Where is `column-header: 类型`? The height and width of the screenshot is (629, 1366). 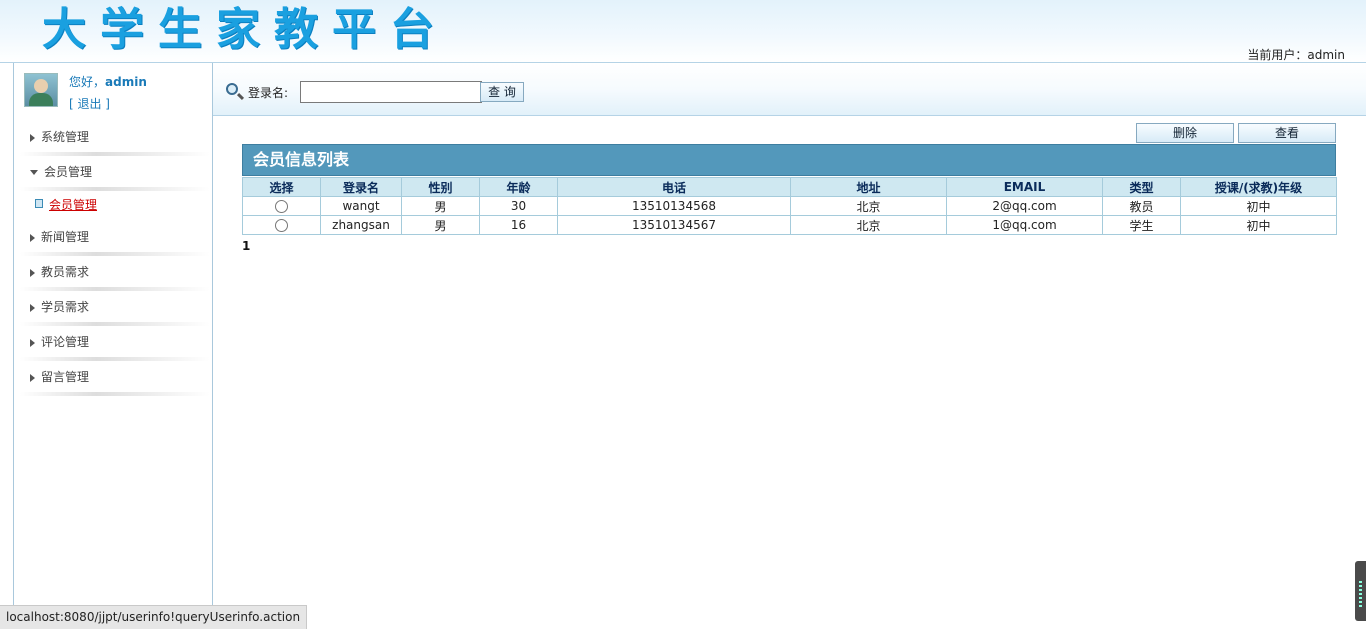 column-header: 类型 is located at coordinates (1141, 187).